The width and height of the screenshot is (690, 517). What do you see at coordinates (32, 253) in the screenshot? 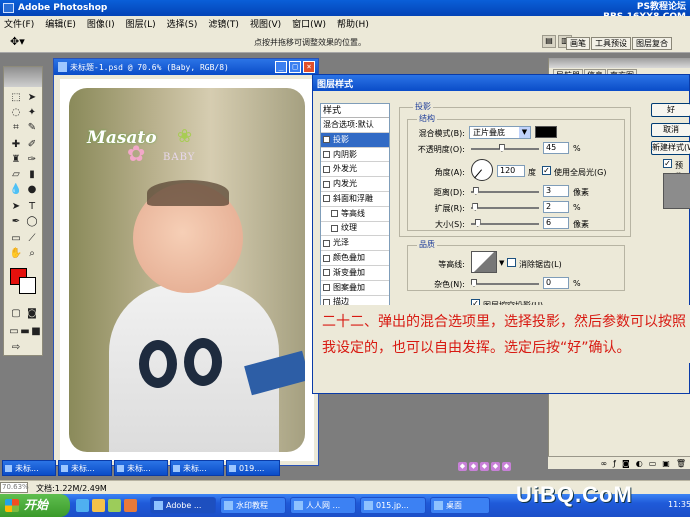
I see `zoom-tool-icon: ⌕` at bounding box center [32, 253].